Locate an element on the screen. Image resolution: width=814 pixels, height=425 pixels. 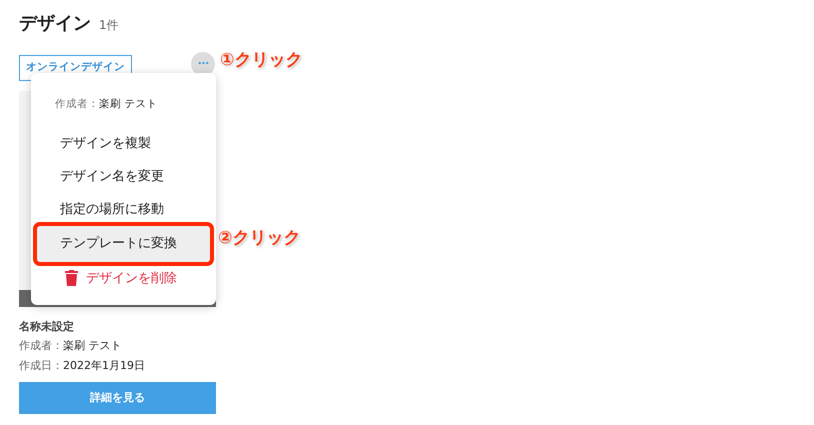
field-label: 作成日： is located at coordinates (41, 365).